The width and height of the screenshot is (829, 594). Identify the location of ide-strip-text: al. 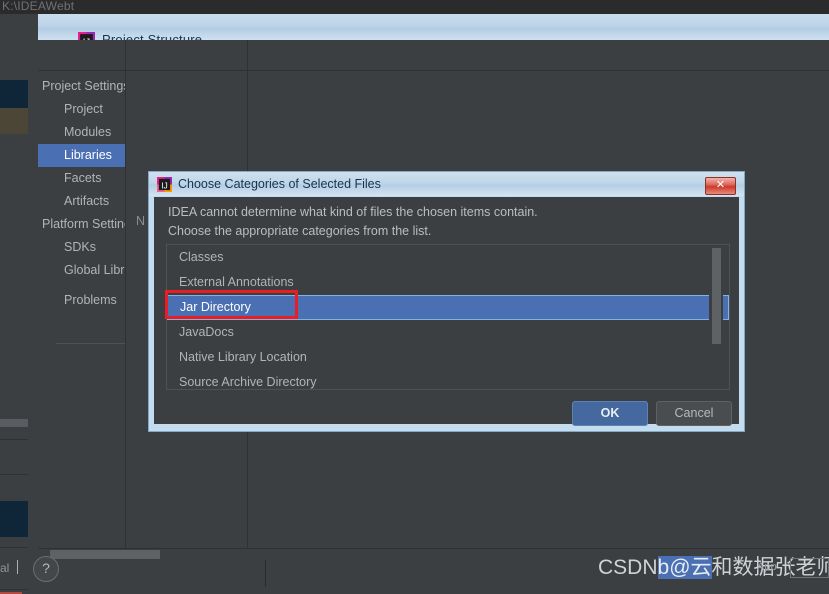
(5, 568).